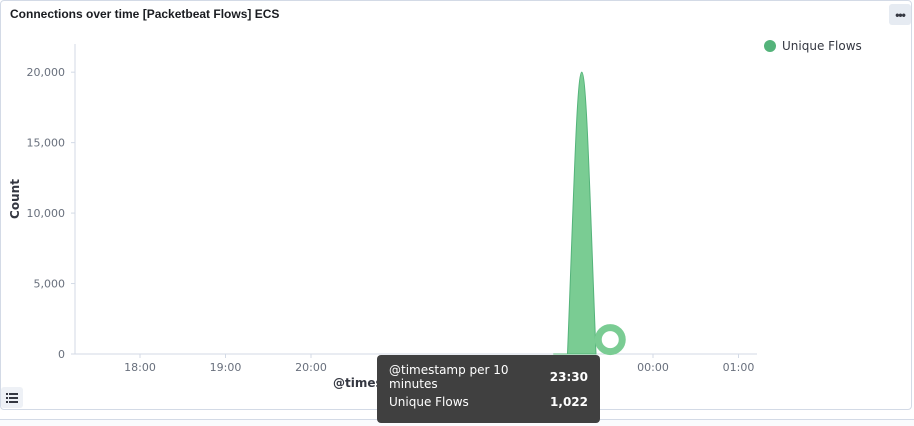 This screenshot has height=426, width=914. Describe the element at coordinates (358, 383) in the screenshot. I see `x-axis-title: @times` at that location.